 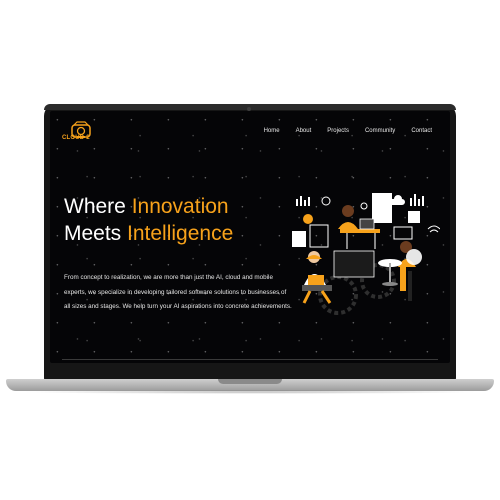 I want to click on top-navigation: Home About Projects Community Contact, so click(x=348, y=131).